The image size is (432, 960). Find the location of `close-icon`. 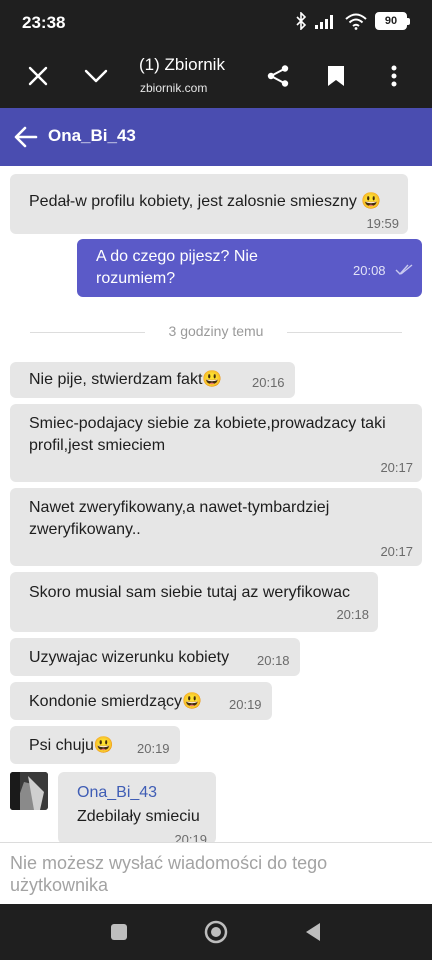

close-icon is located at coordinates (38, 76).